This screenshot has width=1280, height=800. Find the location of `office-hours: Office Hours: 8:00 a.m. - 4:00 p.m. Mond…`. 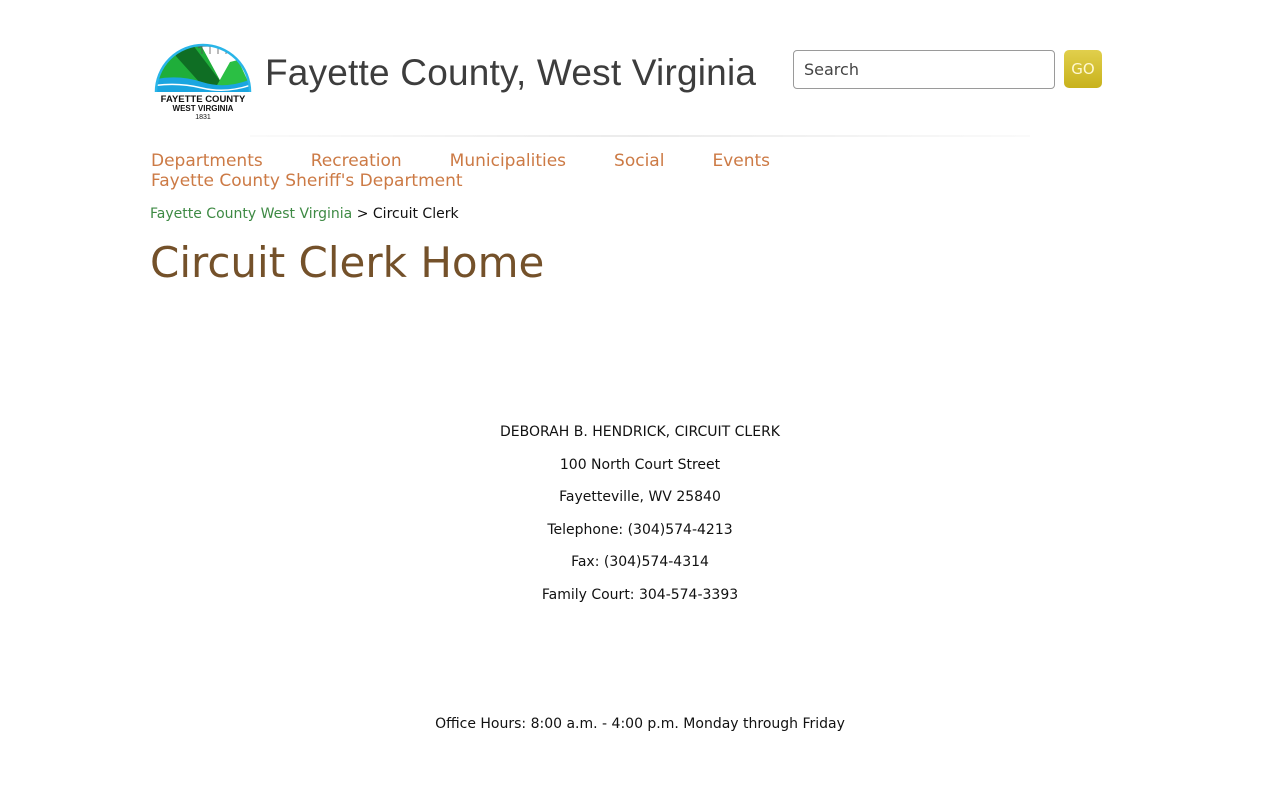

office-hours: Office Hours: 8:00 a.m. - 4:00 p.m. Mond… is located at coordinates (640, 724).